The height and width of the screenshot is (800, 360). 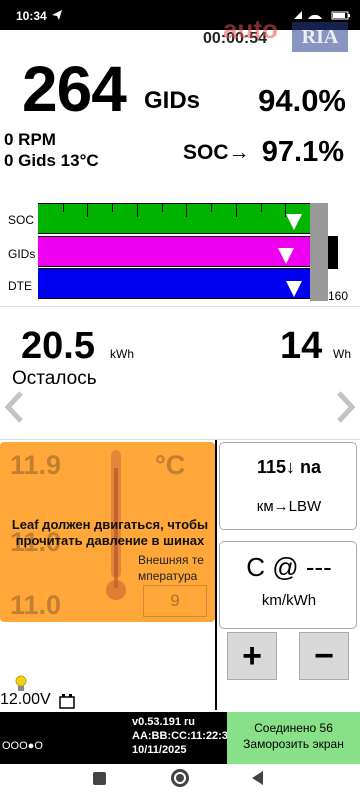 I want to click on energy-remaining-value: 20.5, so click(x=58, y=346).